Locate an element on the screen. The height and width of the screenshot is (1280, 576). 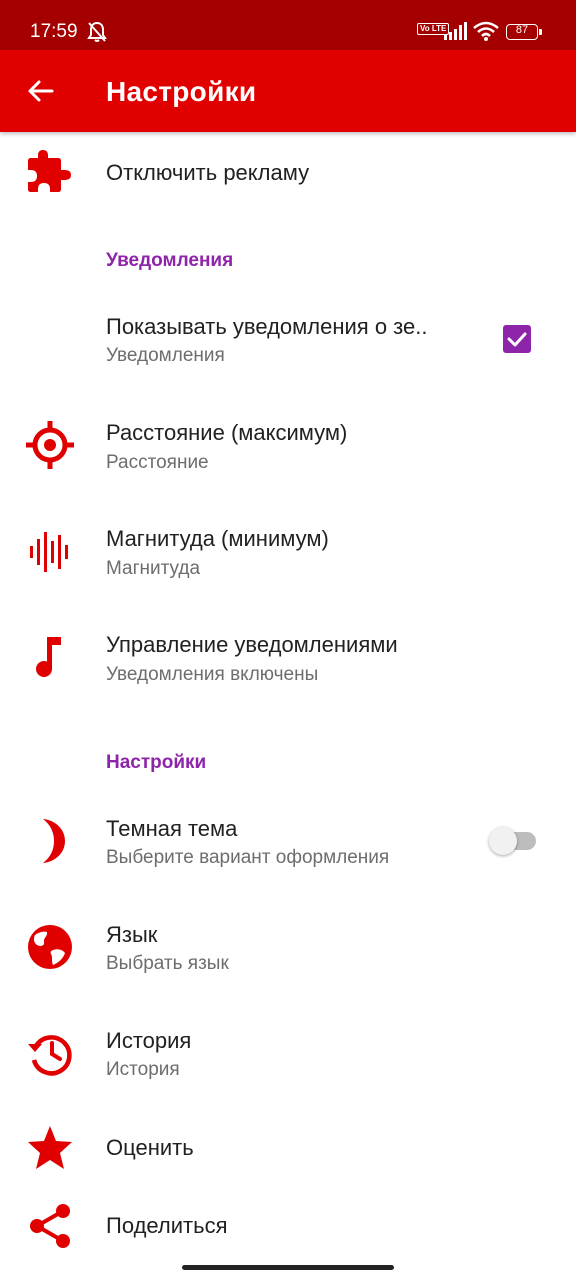
show-notifications-title: Показывать уведомления о зе.. is located at coordinates (267, 326).